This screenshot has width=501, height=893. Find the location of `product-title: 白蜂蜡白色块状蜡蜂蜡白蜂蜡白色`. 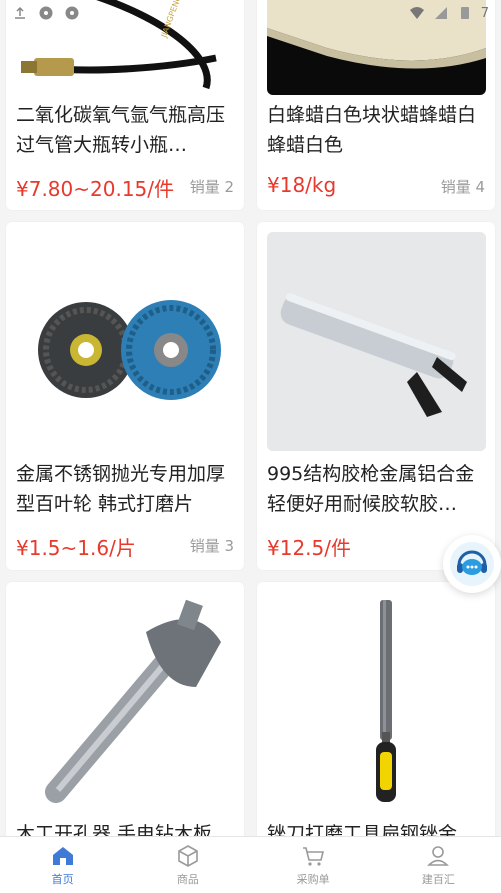

product-title: 白蜂蜡白色块状蜡蜂蜡白蜂蜡白色 is located at coordinates (377, 130).